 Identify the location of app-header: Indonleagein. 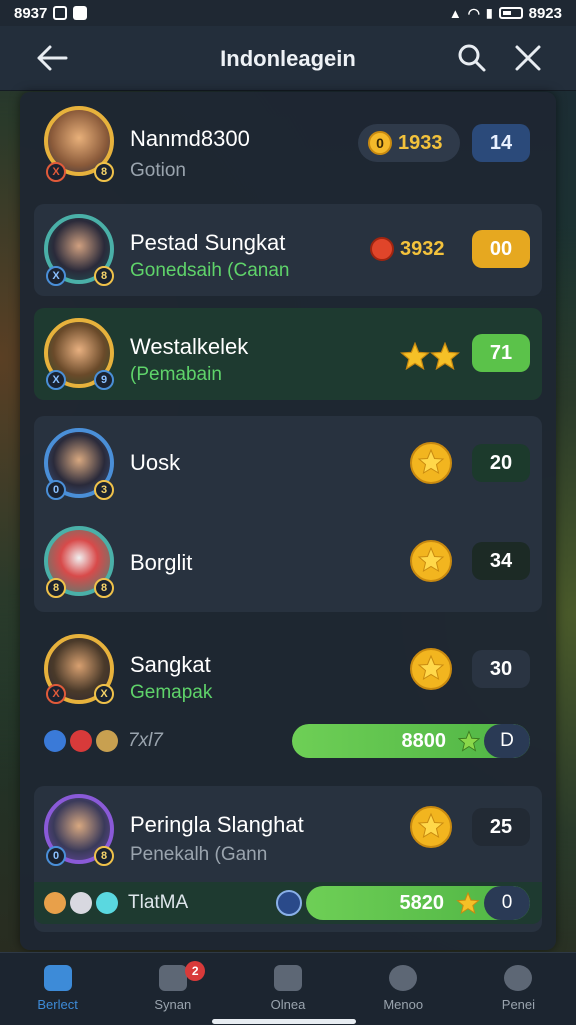
(288, 58).